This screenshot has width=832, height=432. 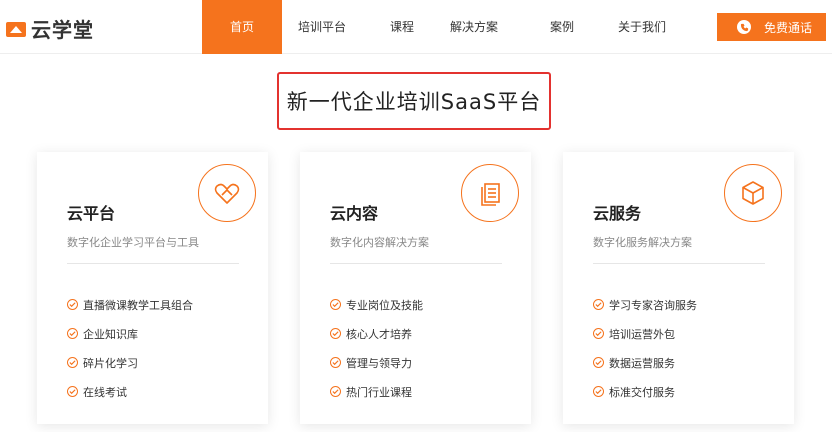 What do you see at coordinates (562, 27) in the screenshot?
I see `nav-cases: 案例` at bounding box center [562, 27].